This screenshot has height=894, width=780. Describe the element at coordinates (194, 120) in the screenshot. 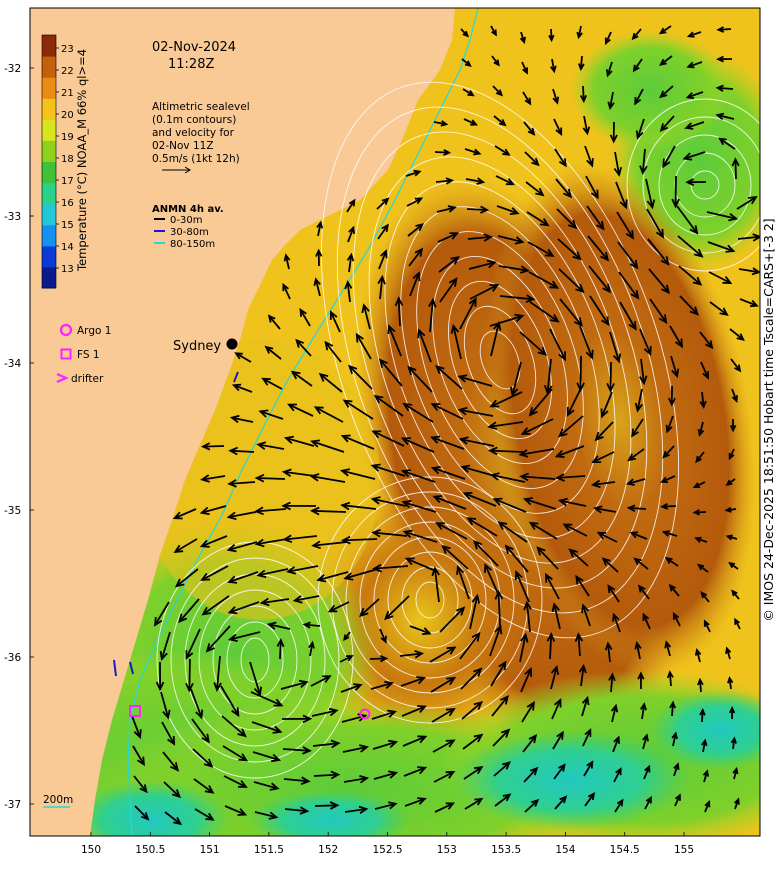

I see `annotation-line-2: (0.1m contours)` at that location.